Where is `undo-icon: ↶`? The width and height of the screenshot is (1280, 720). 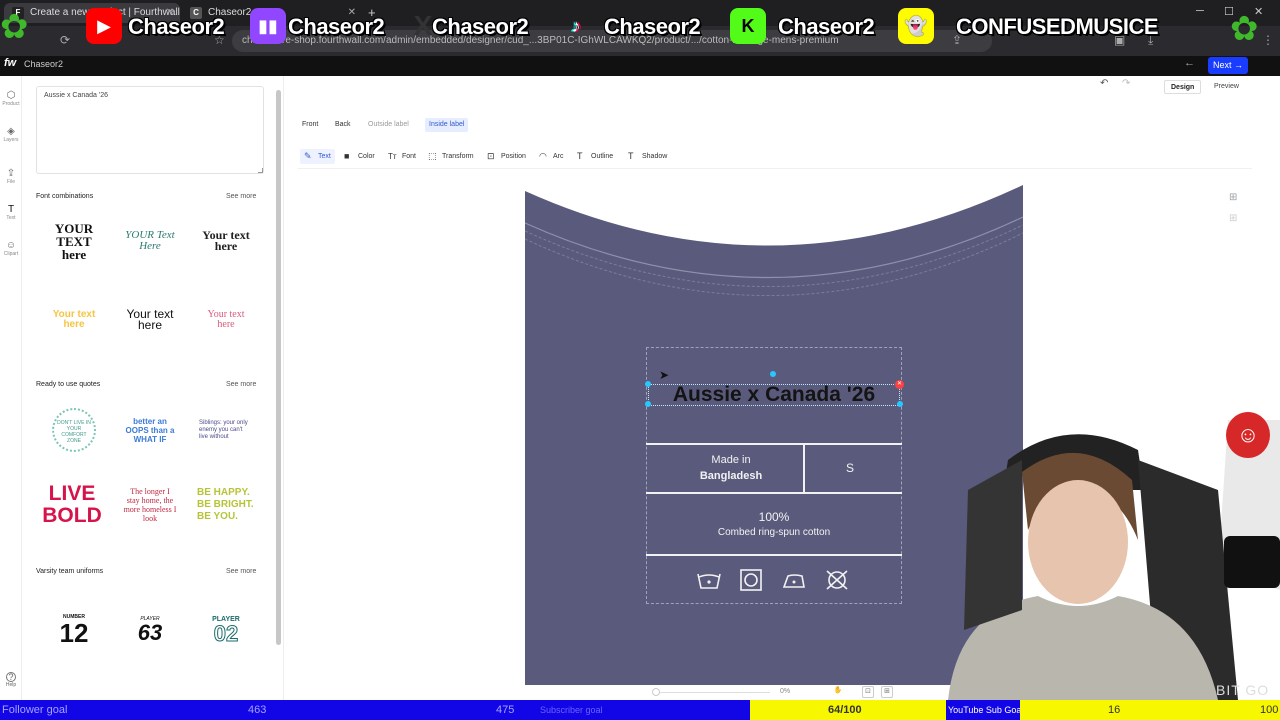 undo-icon: ↶ is located at coordinates (1104, 83).